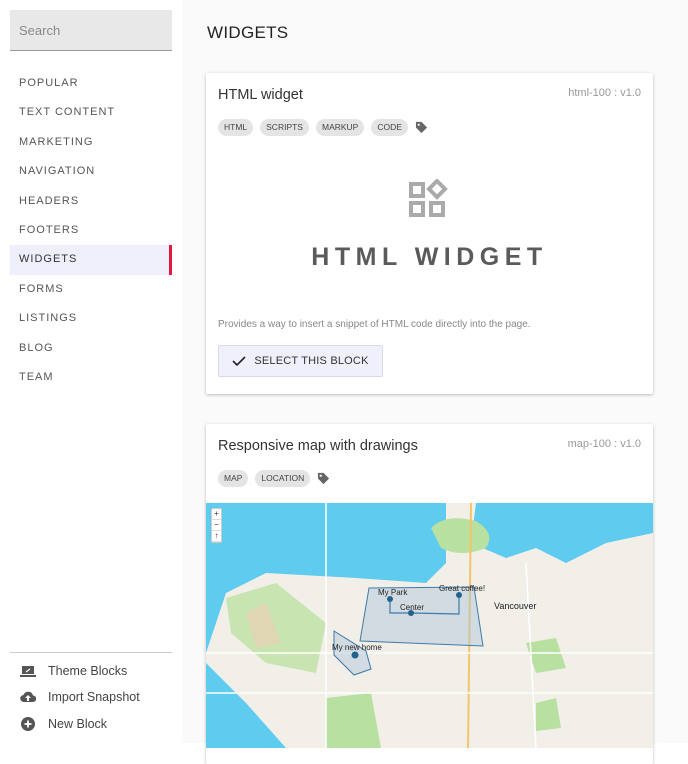 The image size is (688, 764). What do you see at coordinates (429, 257) in the screenshot?
I see `hero-text: HTML WIDGET` at bounding box center [429, 257].